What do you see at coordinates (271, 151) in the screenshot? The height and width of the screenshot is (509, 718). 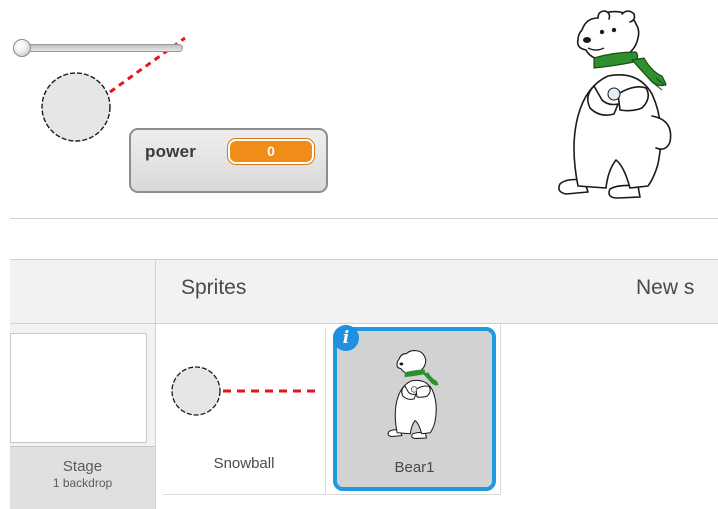 I see `monitor-value: 0` at bounding box center [271, 151].